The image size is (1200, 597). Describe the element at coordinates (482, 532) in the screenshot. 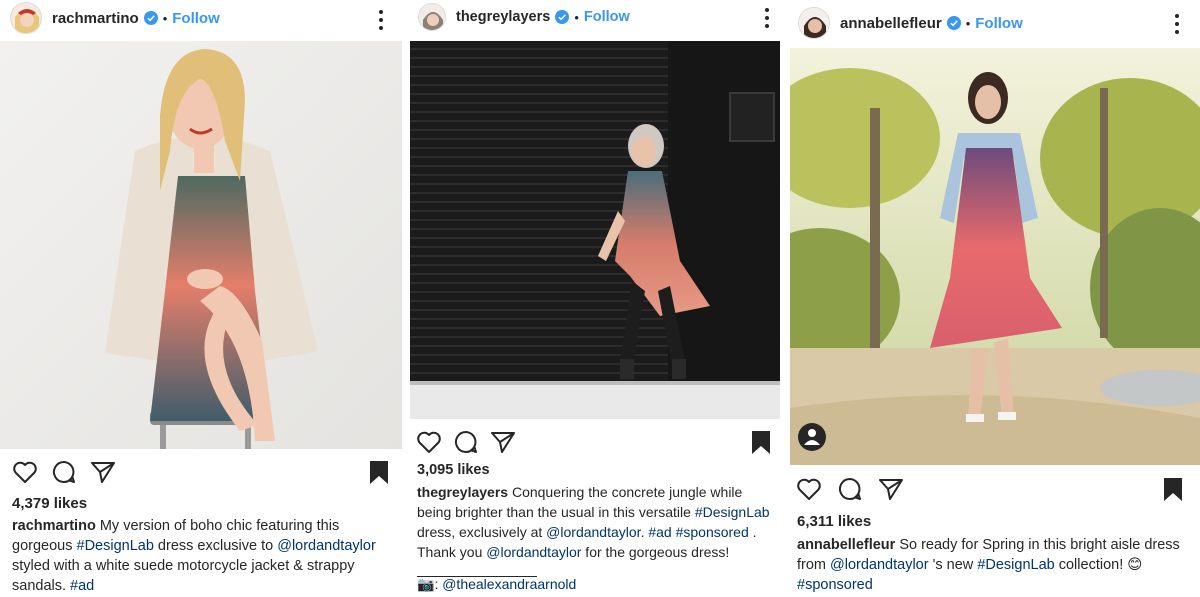

I see `caption-text: dress, exclusively at` at that location.